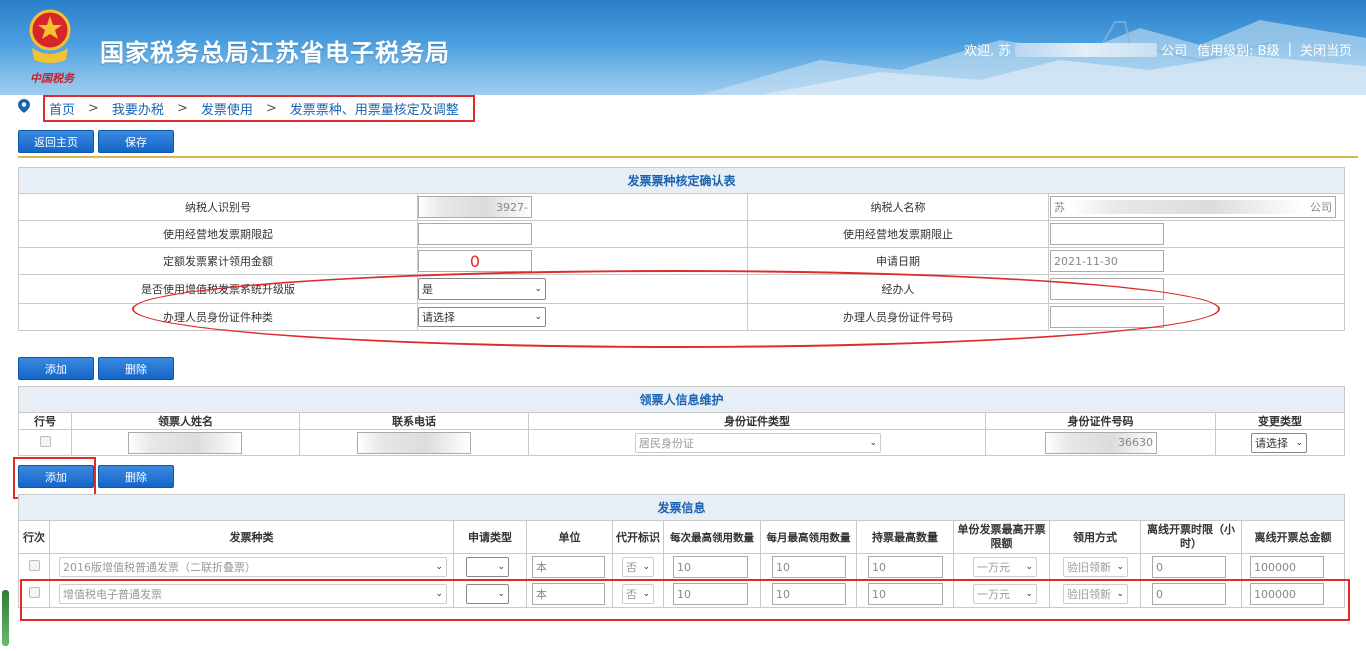 This screenshot has width=1366, height=651. I want to click on holder-name-field, so click(185, 442).